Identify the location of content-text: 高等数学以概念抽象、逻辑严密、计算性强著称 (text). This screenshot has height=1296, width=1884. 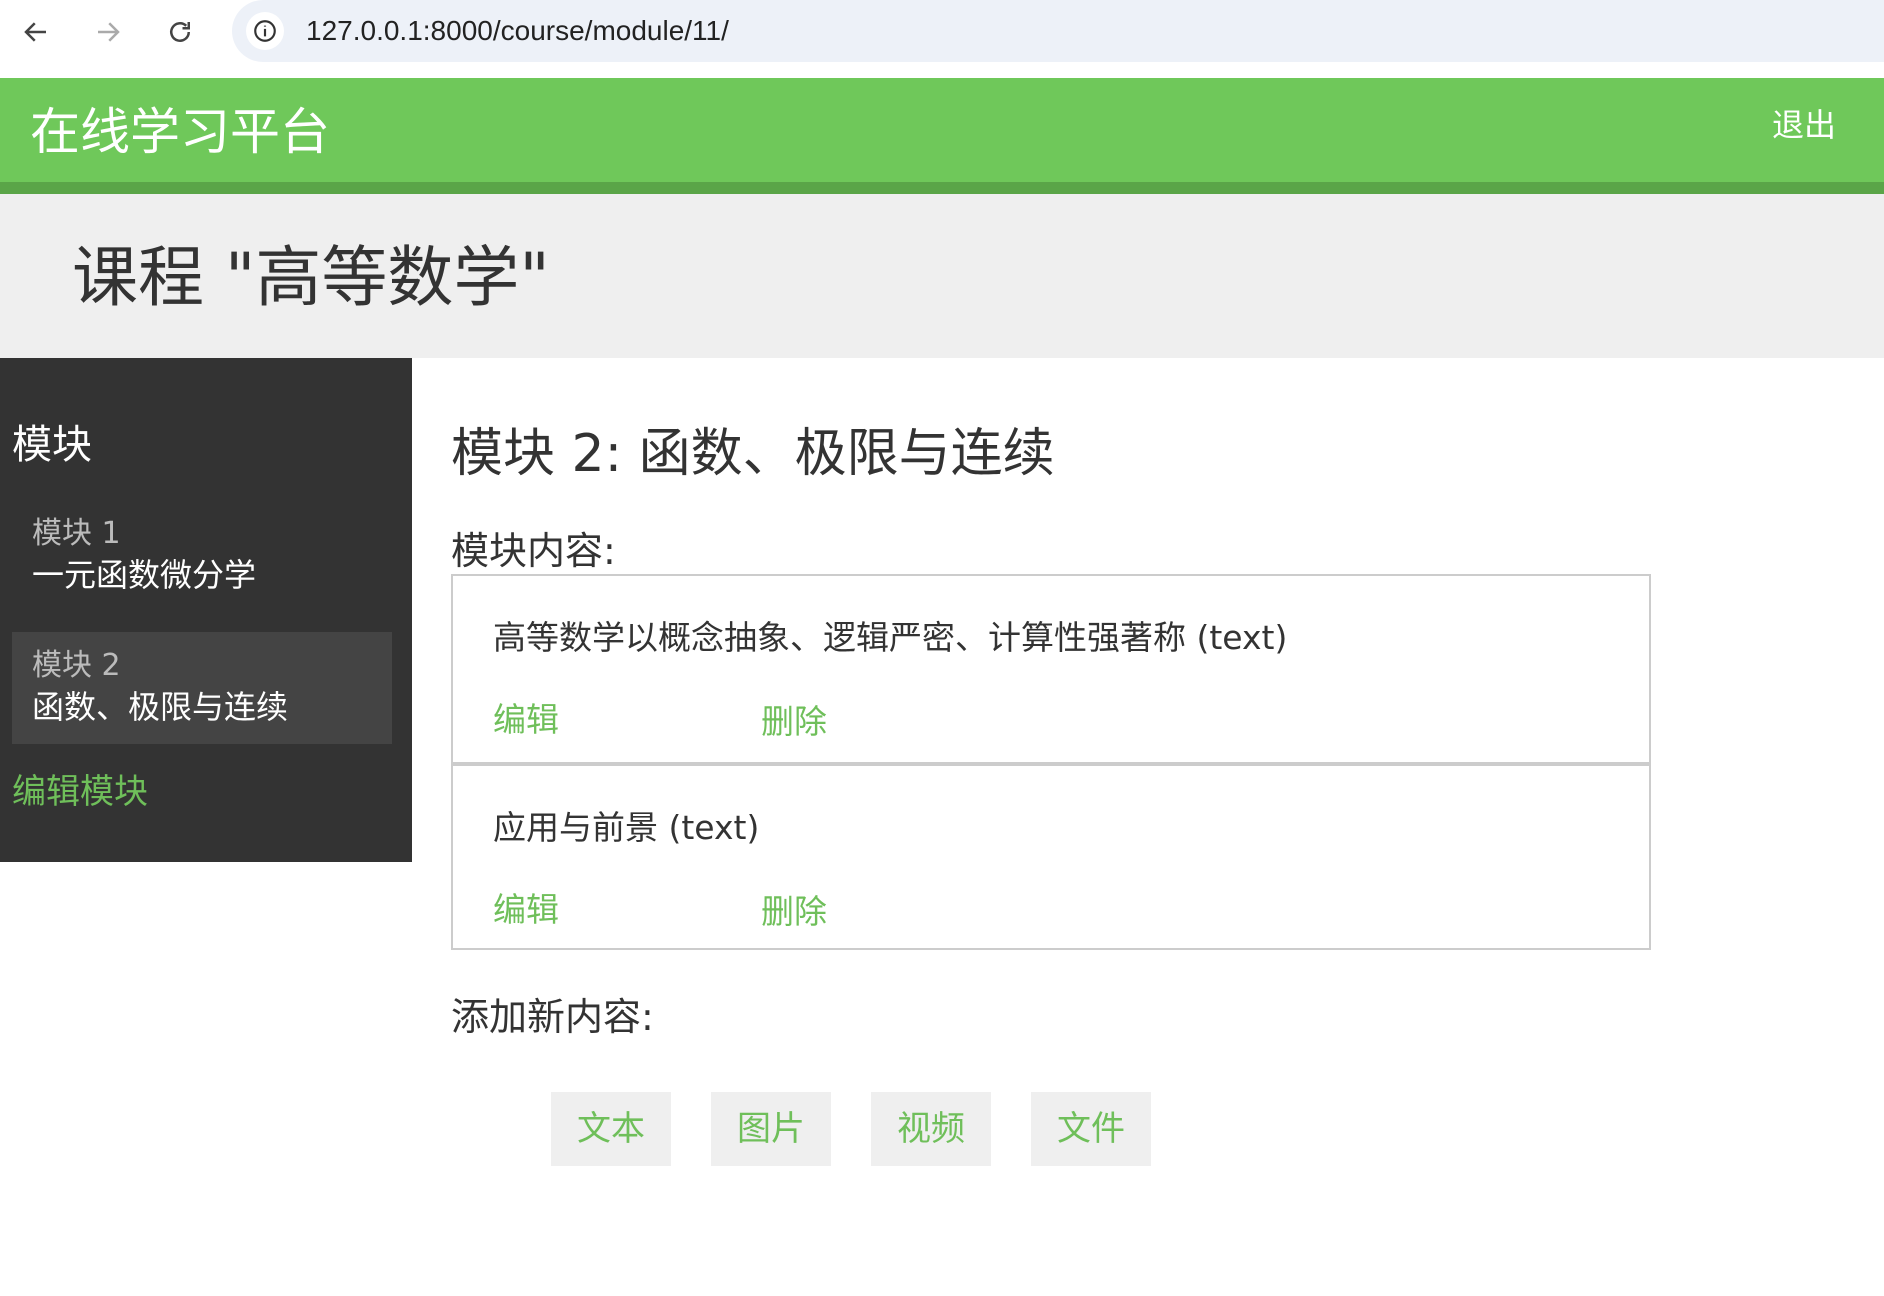
(890, 637).